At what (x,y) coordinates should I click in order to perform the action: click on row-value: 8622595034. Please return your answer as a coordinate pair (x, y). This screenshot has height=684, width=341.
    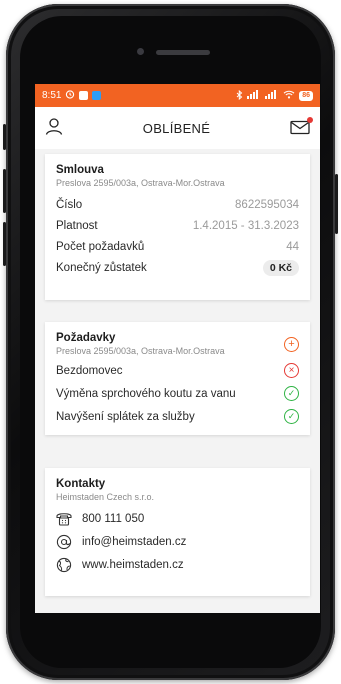
    Looking at the image, I should click on (267, 204).